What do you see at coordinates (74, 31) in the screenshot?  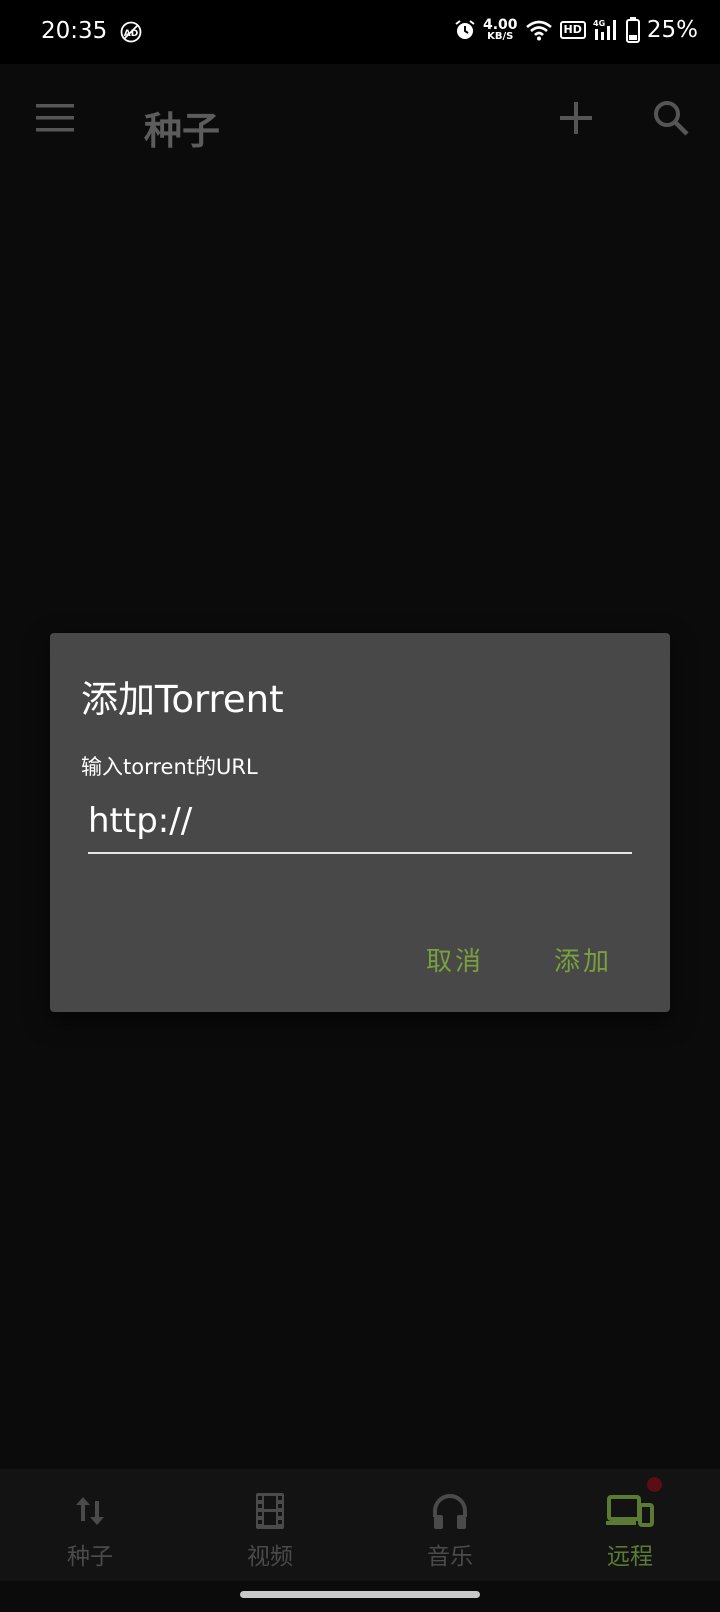 I see `status-time: 20:35` at bounding box center [74, 31].